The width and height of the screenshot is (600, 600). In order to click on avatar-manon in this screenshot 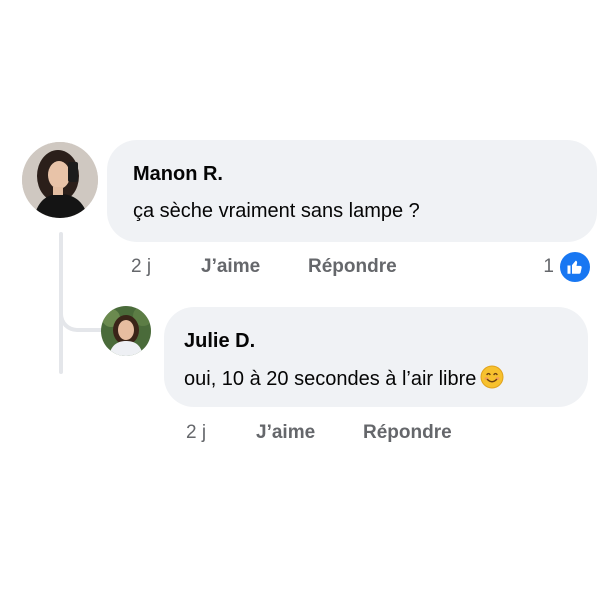, I will do `click(60, 180)`.